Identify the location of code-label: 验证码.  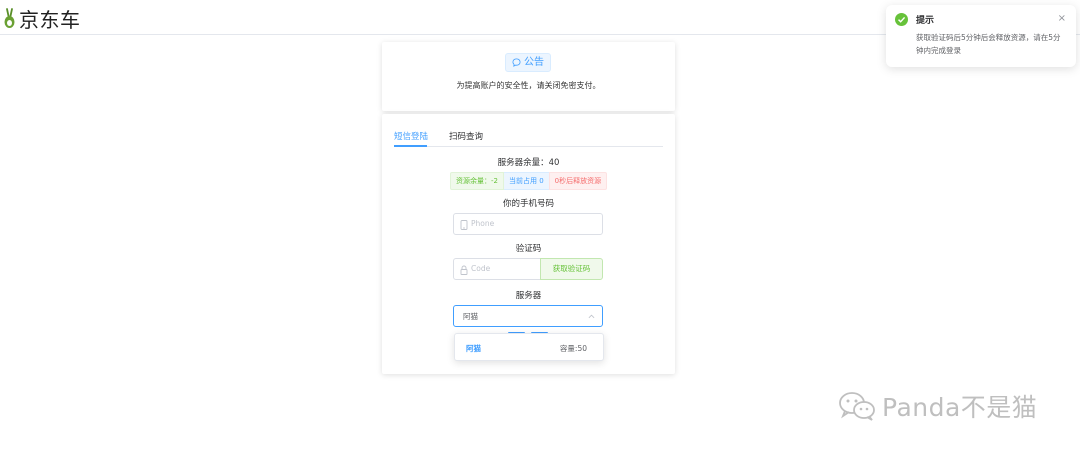
(528, 249).